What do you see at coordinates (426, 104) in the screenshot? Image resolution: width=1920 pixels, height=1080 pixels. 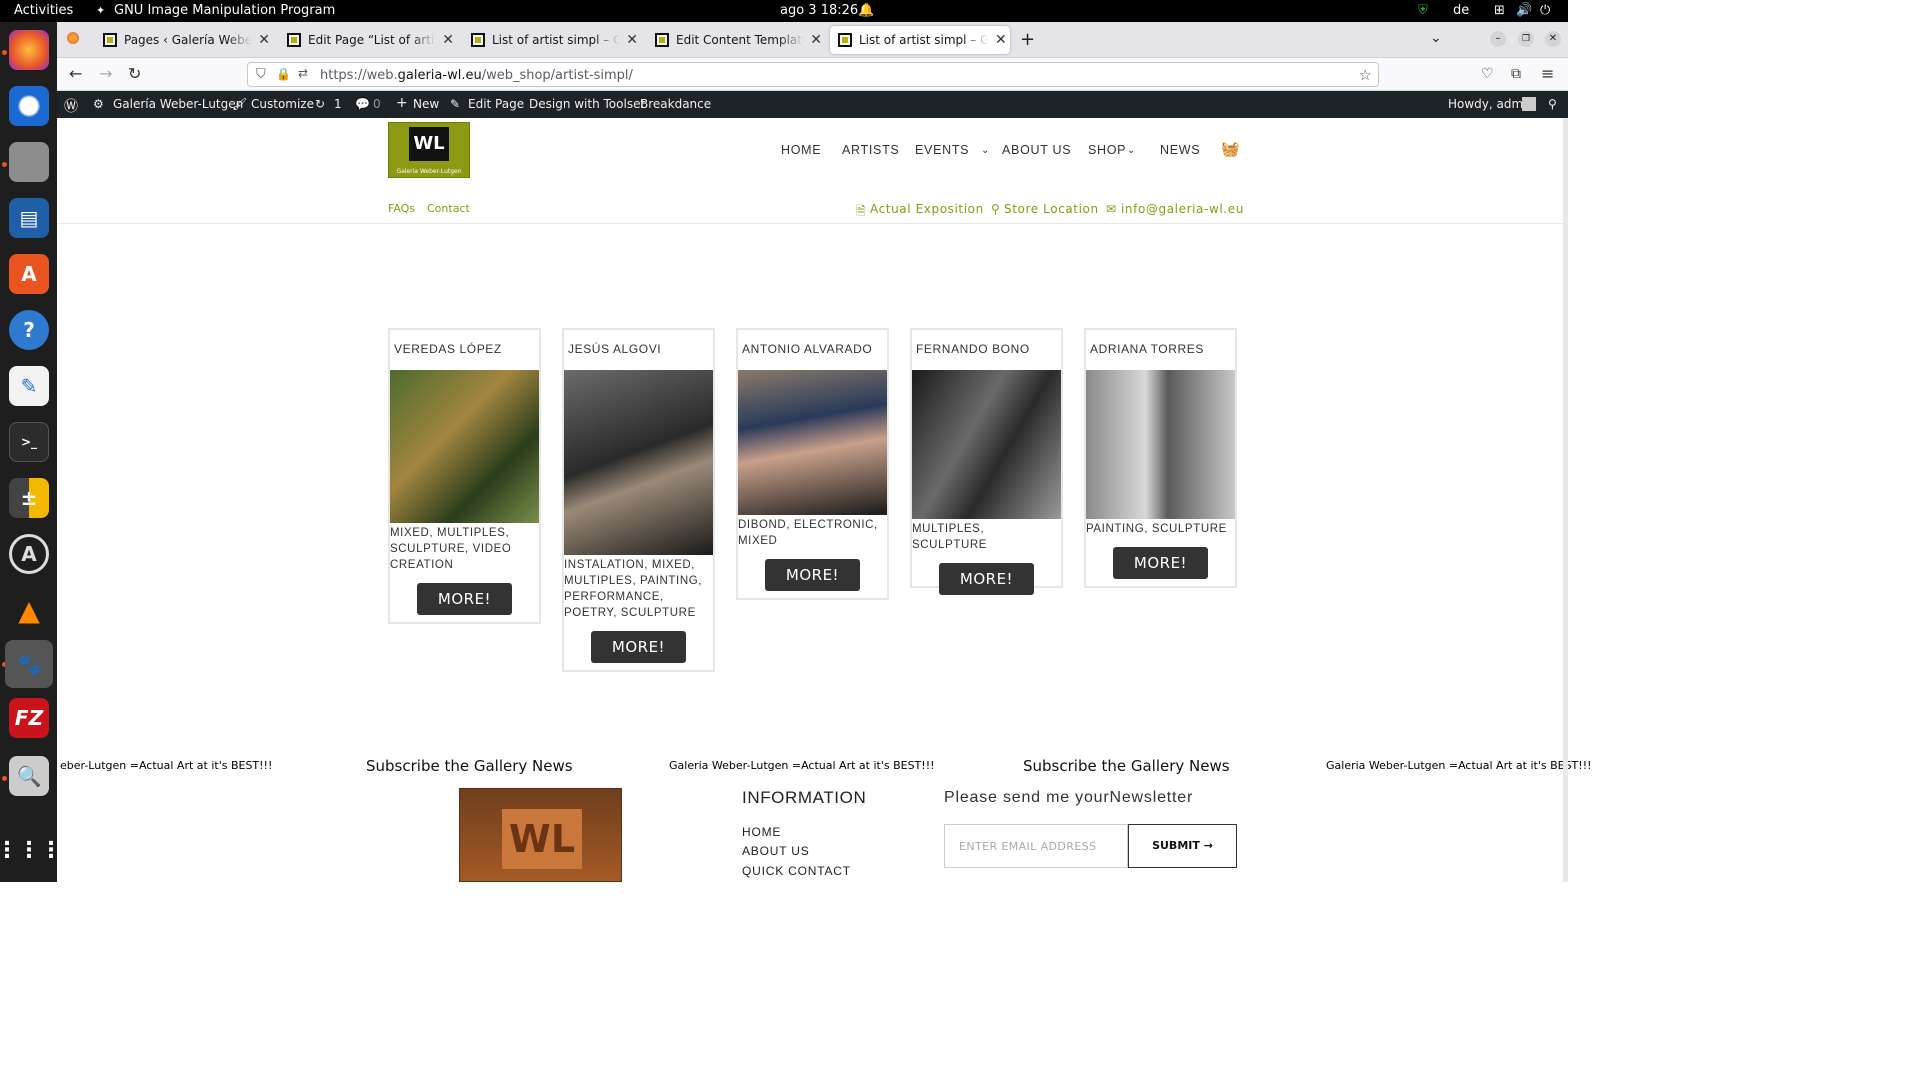 I see `new-link: New` at bounding box center [426, 104].